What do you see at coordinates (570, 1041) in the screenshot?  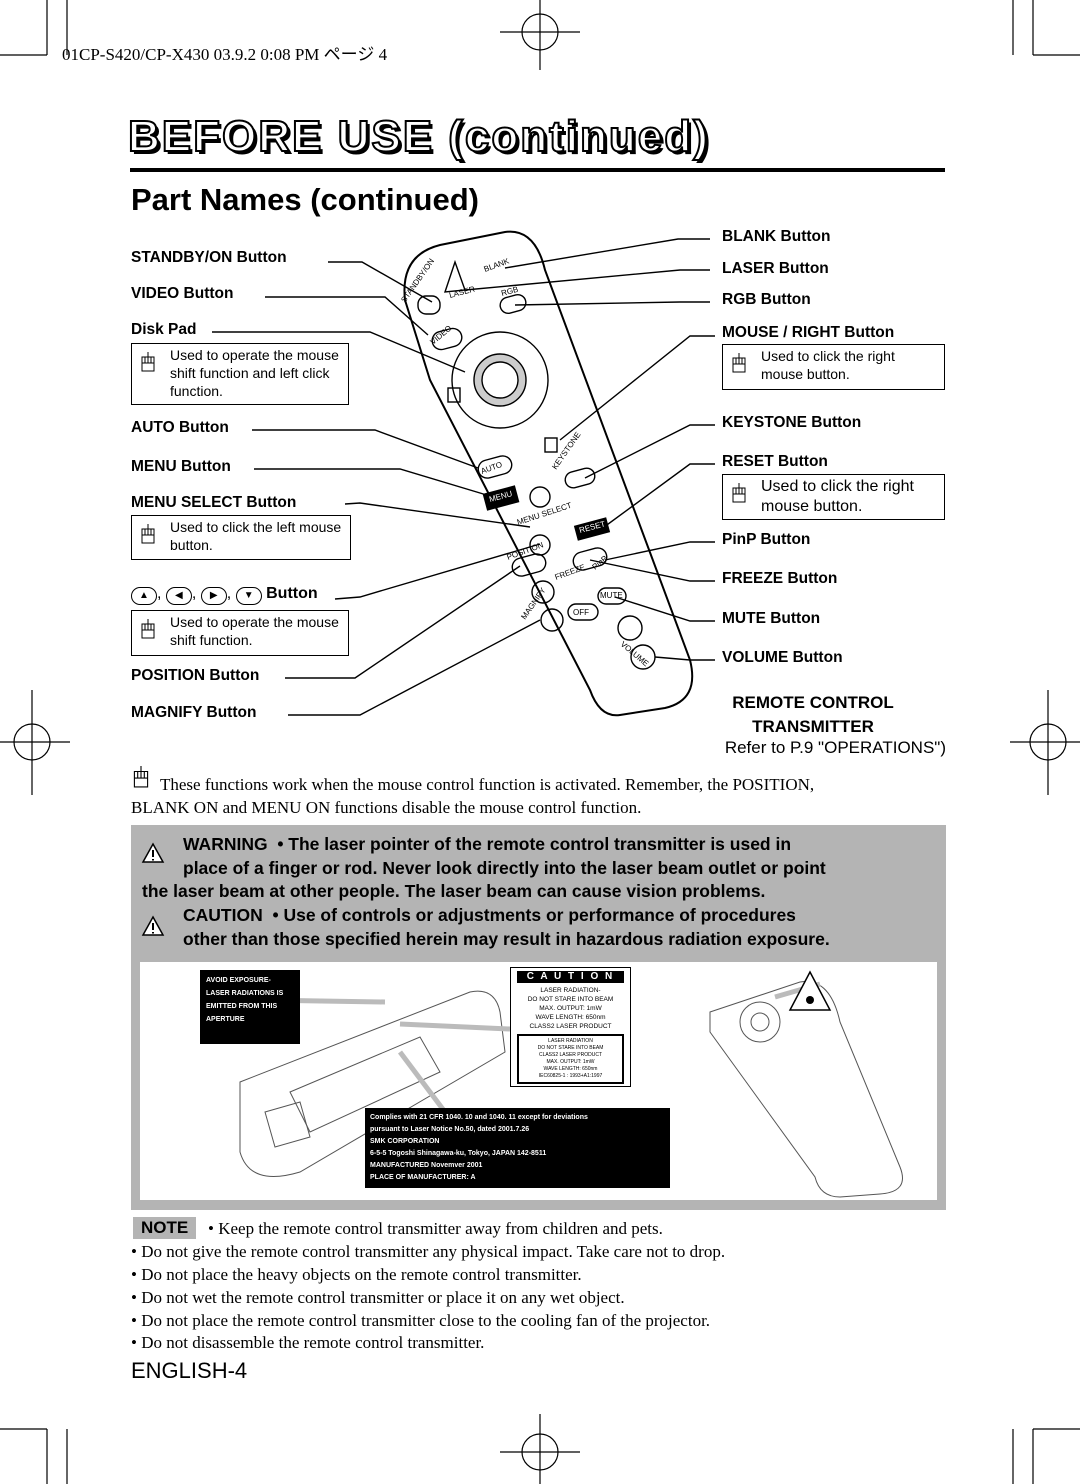 I see `inner-line: LASER RADIATION` at bounding box center [570, 1041].